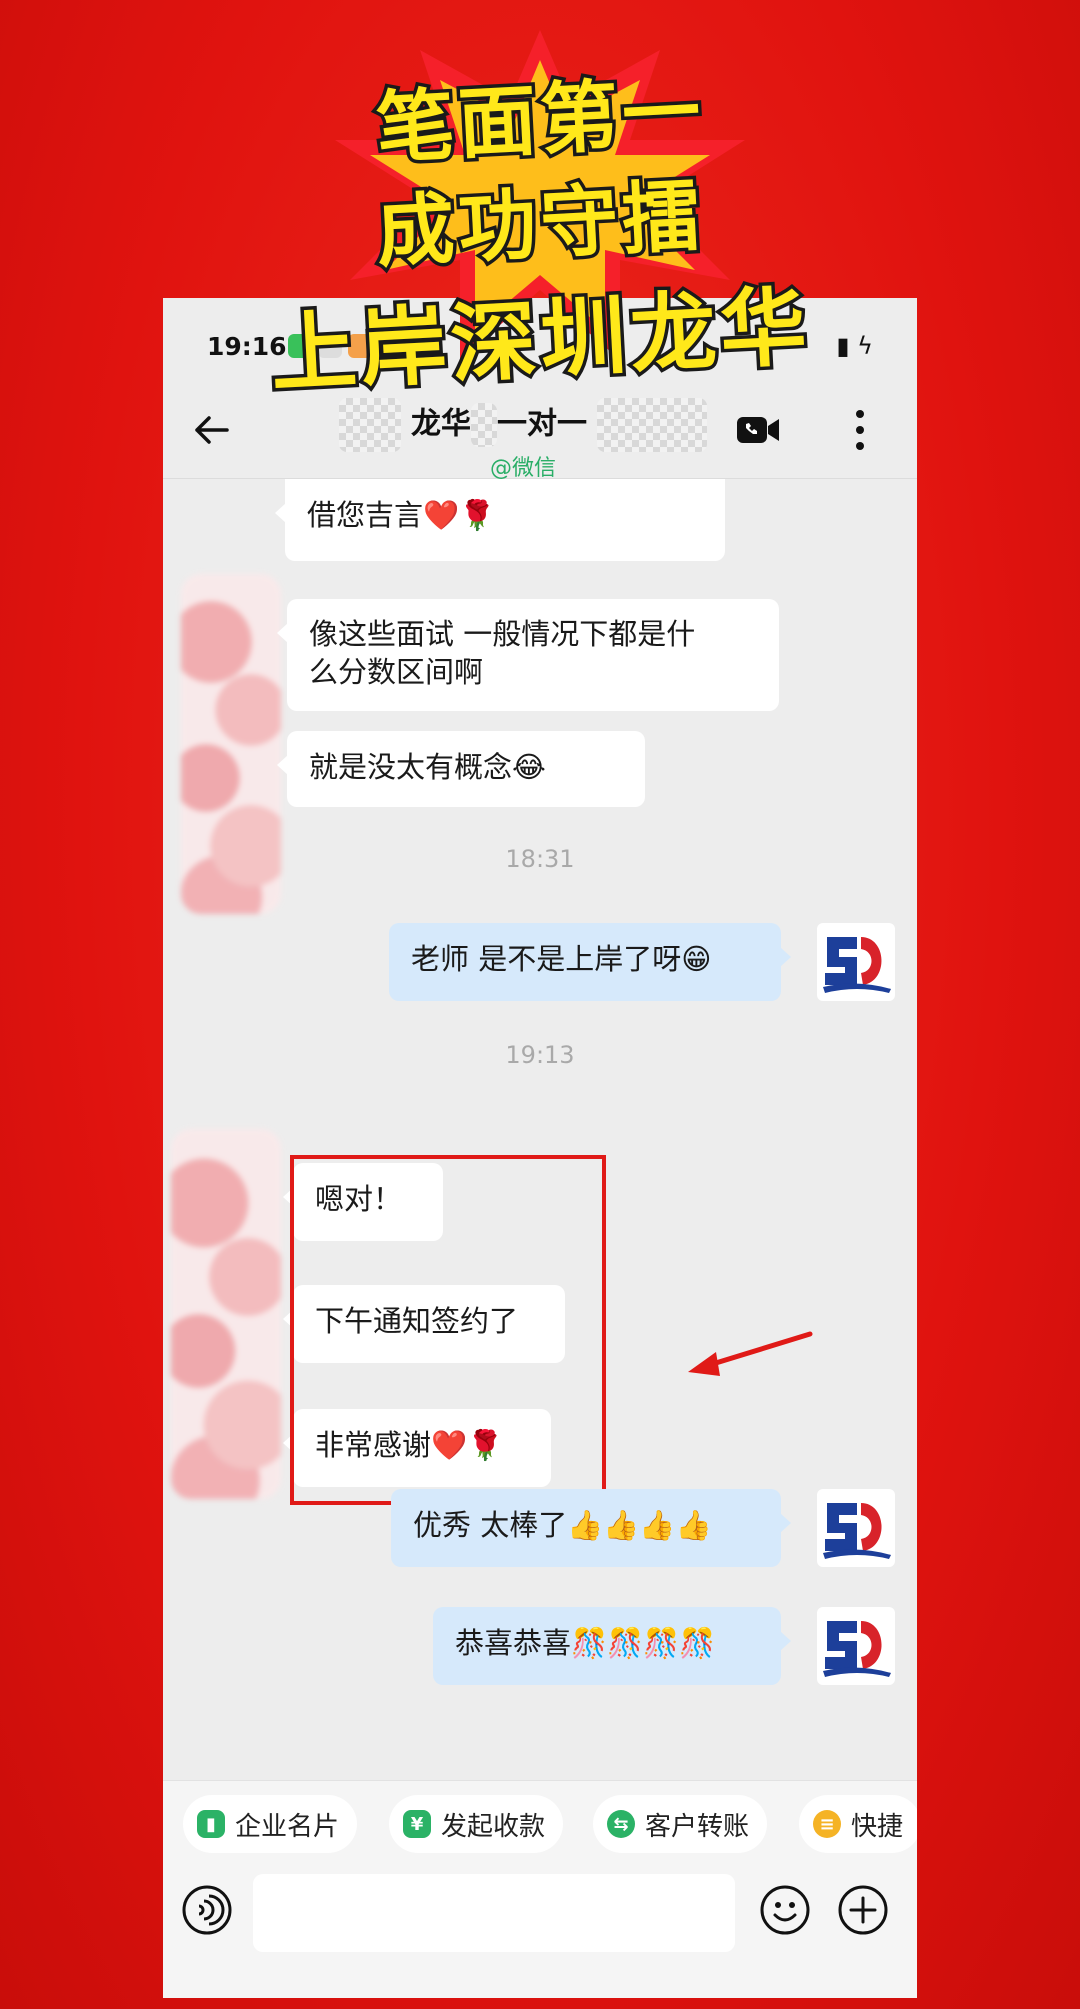 The height and width of the screenshot is (2009, 1080). What do you see at coordinates (441, 424) in the screenshot?
I see `chat-title-prefix: 龙华` at bounding box center [441, 424].